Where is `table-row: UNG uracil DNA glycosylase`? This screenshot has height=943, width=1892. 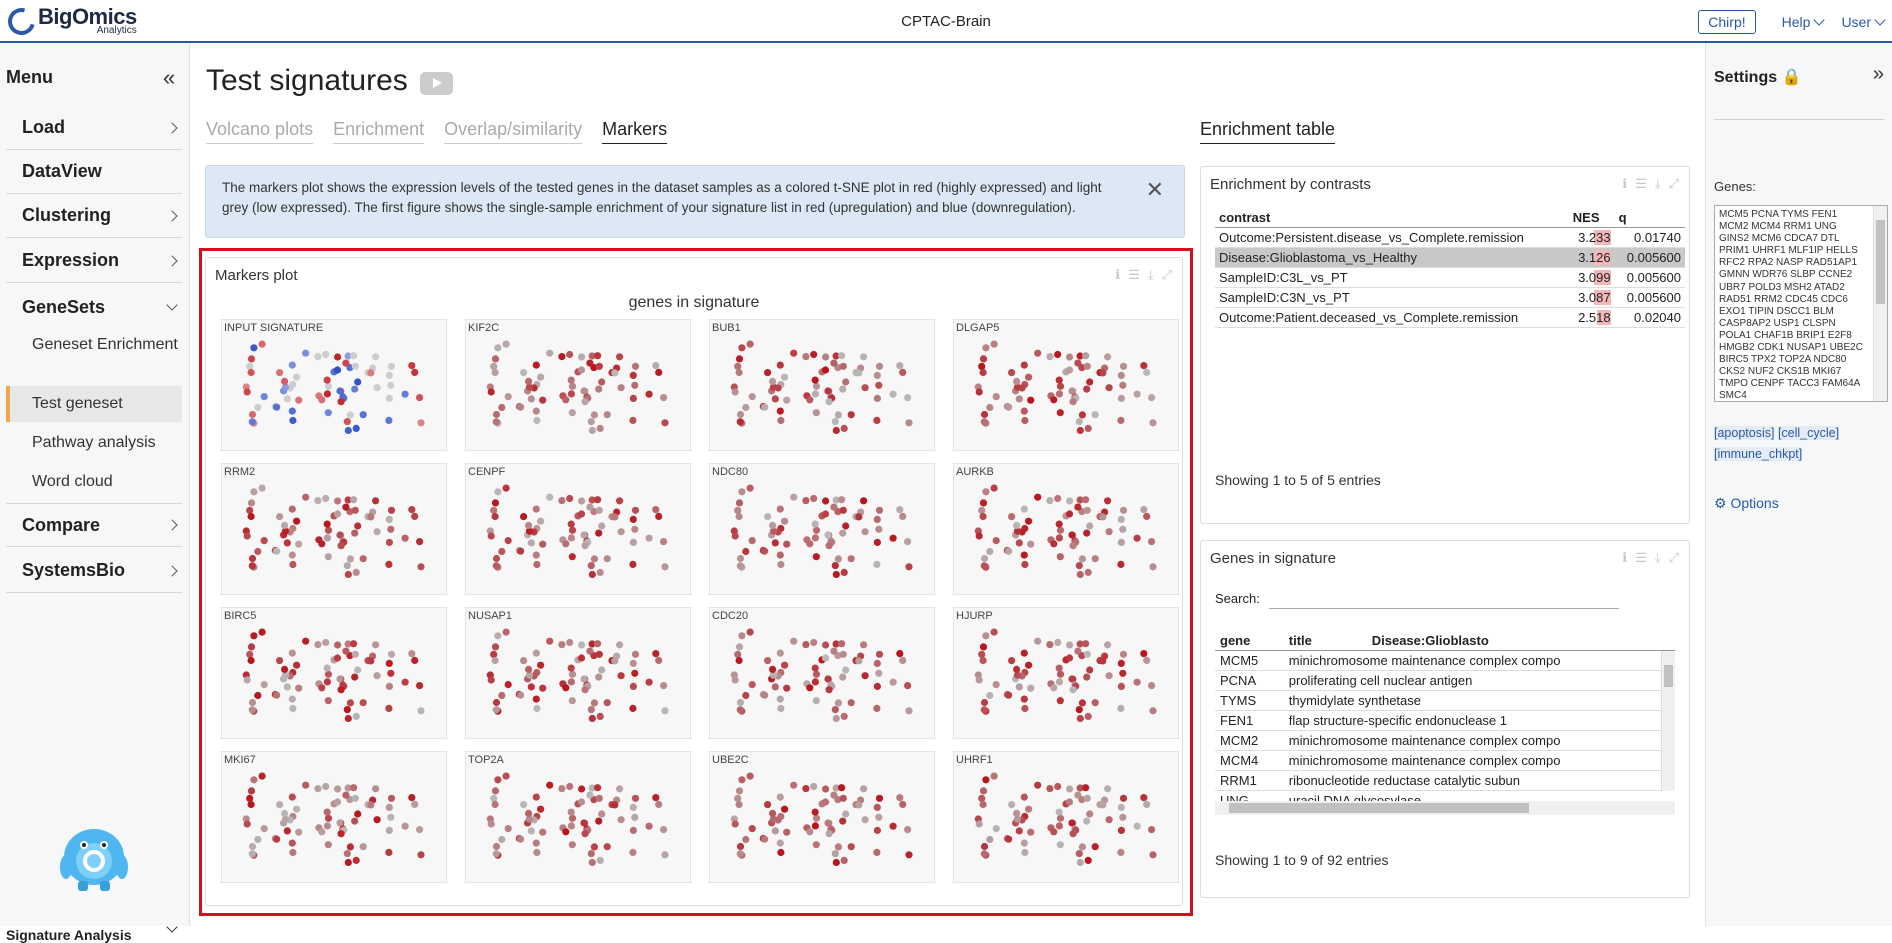 table-row: UNG uracil DNA glycosylase is located at coordinates (1445, 795).